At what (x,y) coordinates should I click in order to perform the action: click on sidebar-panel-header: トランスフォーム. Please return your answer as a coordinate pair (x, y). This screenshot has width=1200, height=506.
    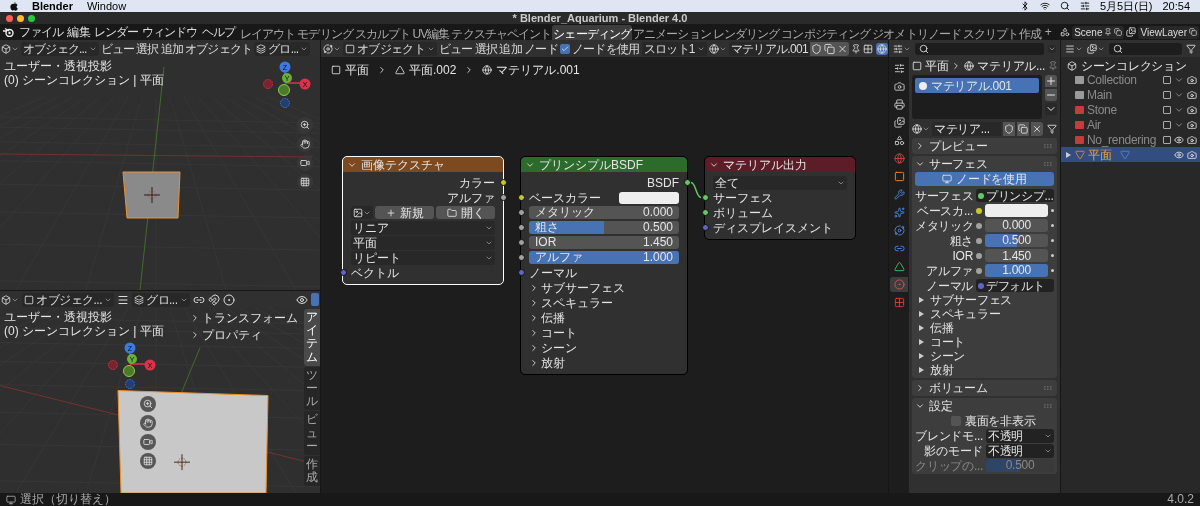
    Looking at the image, I should click on (246, 317).